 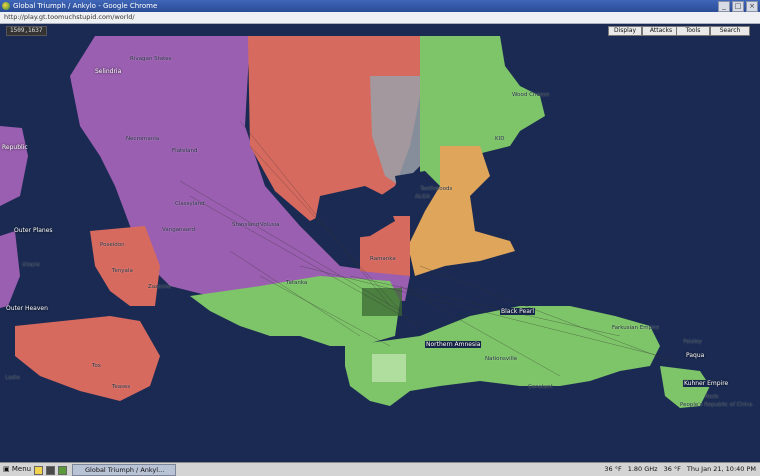 I want to click on chrome-favicon-icon, so click(x=6, y=6).